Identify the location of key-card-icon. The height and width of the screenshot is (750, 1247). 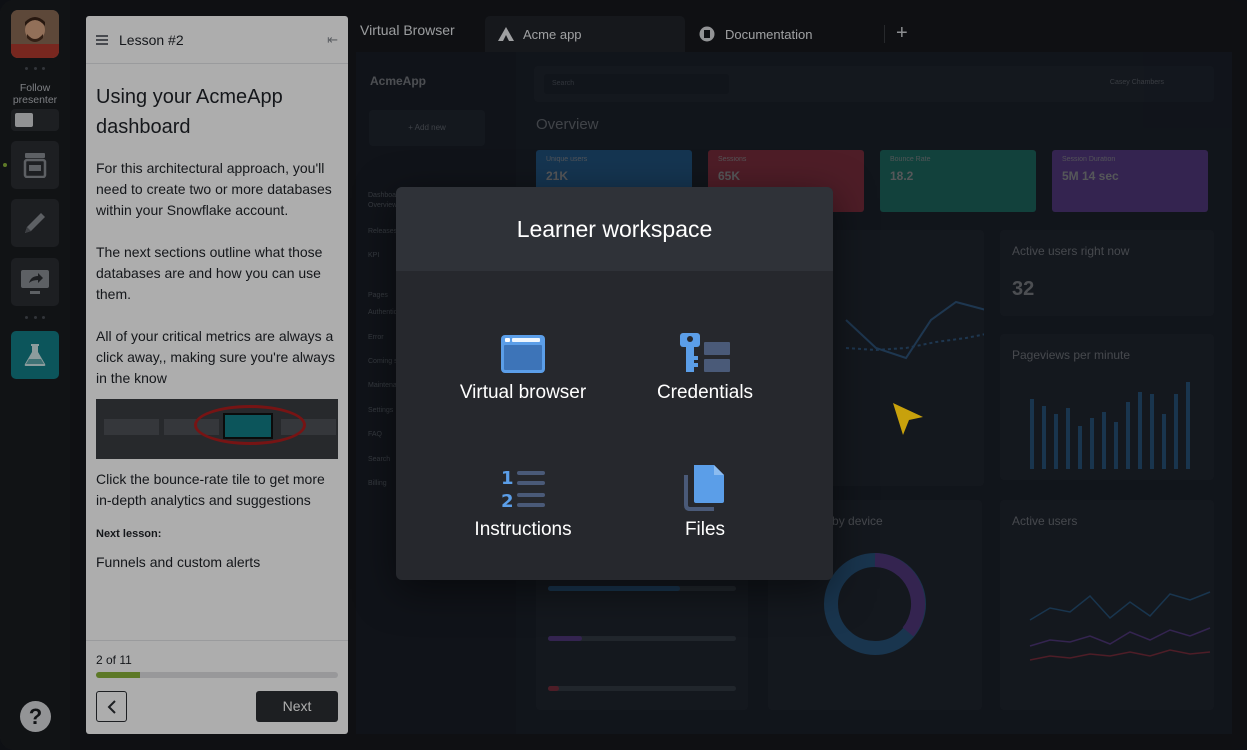
(705, 352).